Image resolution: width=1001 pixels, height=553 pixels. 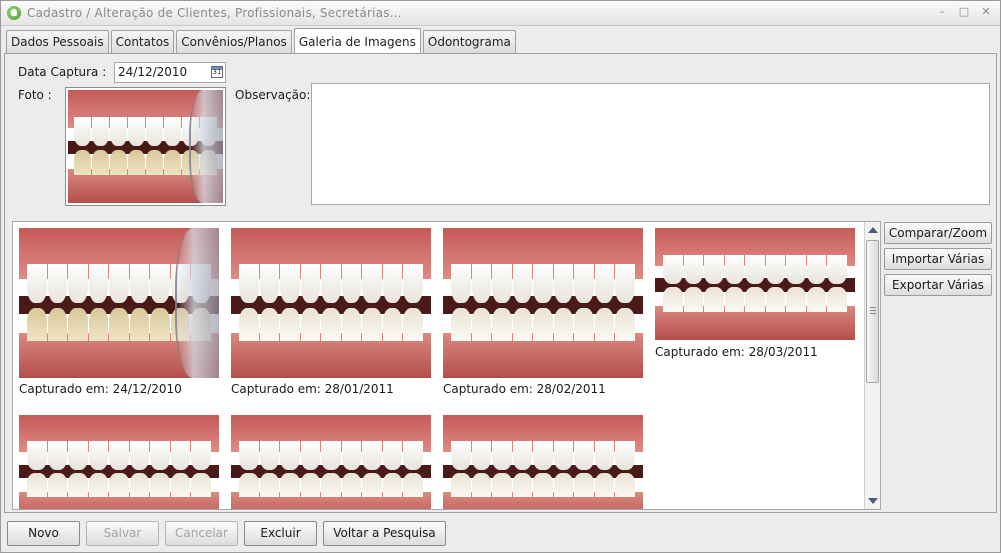 What do you see at coordinates (650, 144) in the screenshot?
I see `observation-textarea` at bounding box center [650, 144].